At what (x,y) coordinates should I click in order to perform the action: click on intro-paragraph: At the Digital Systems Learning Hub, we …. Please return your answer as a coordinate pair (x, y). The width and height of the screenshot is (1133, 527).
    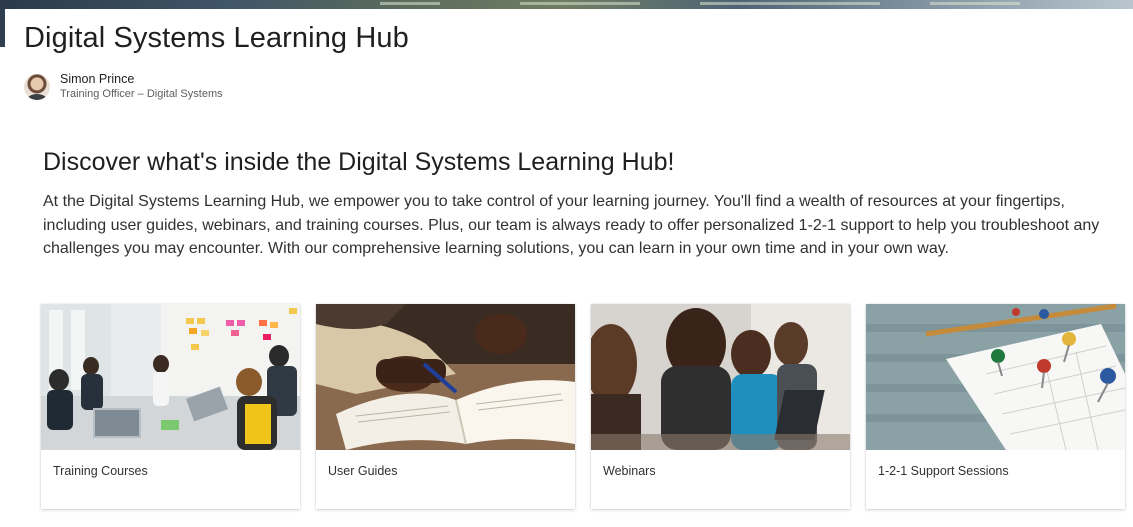
    Looking at the image, I should click on (571, 225).